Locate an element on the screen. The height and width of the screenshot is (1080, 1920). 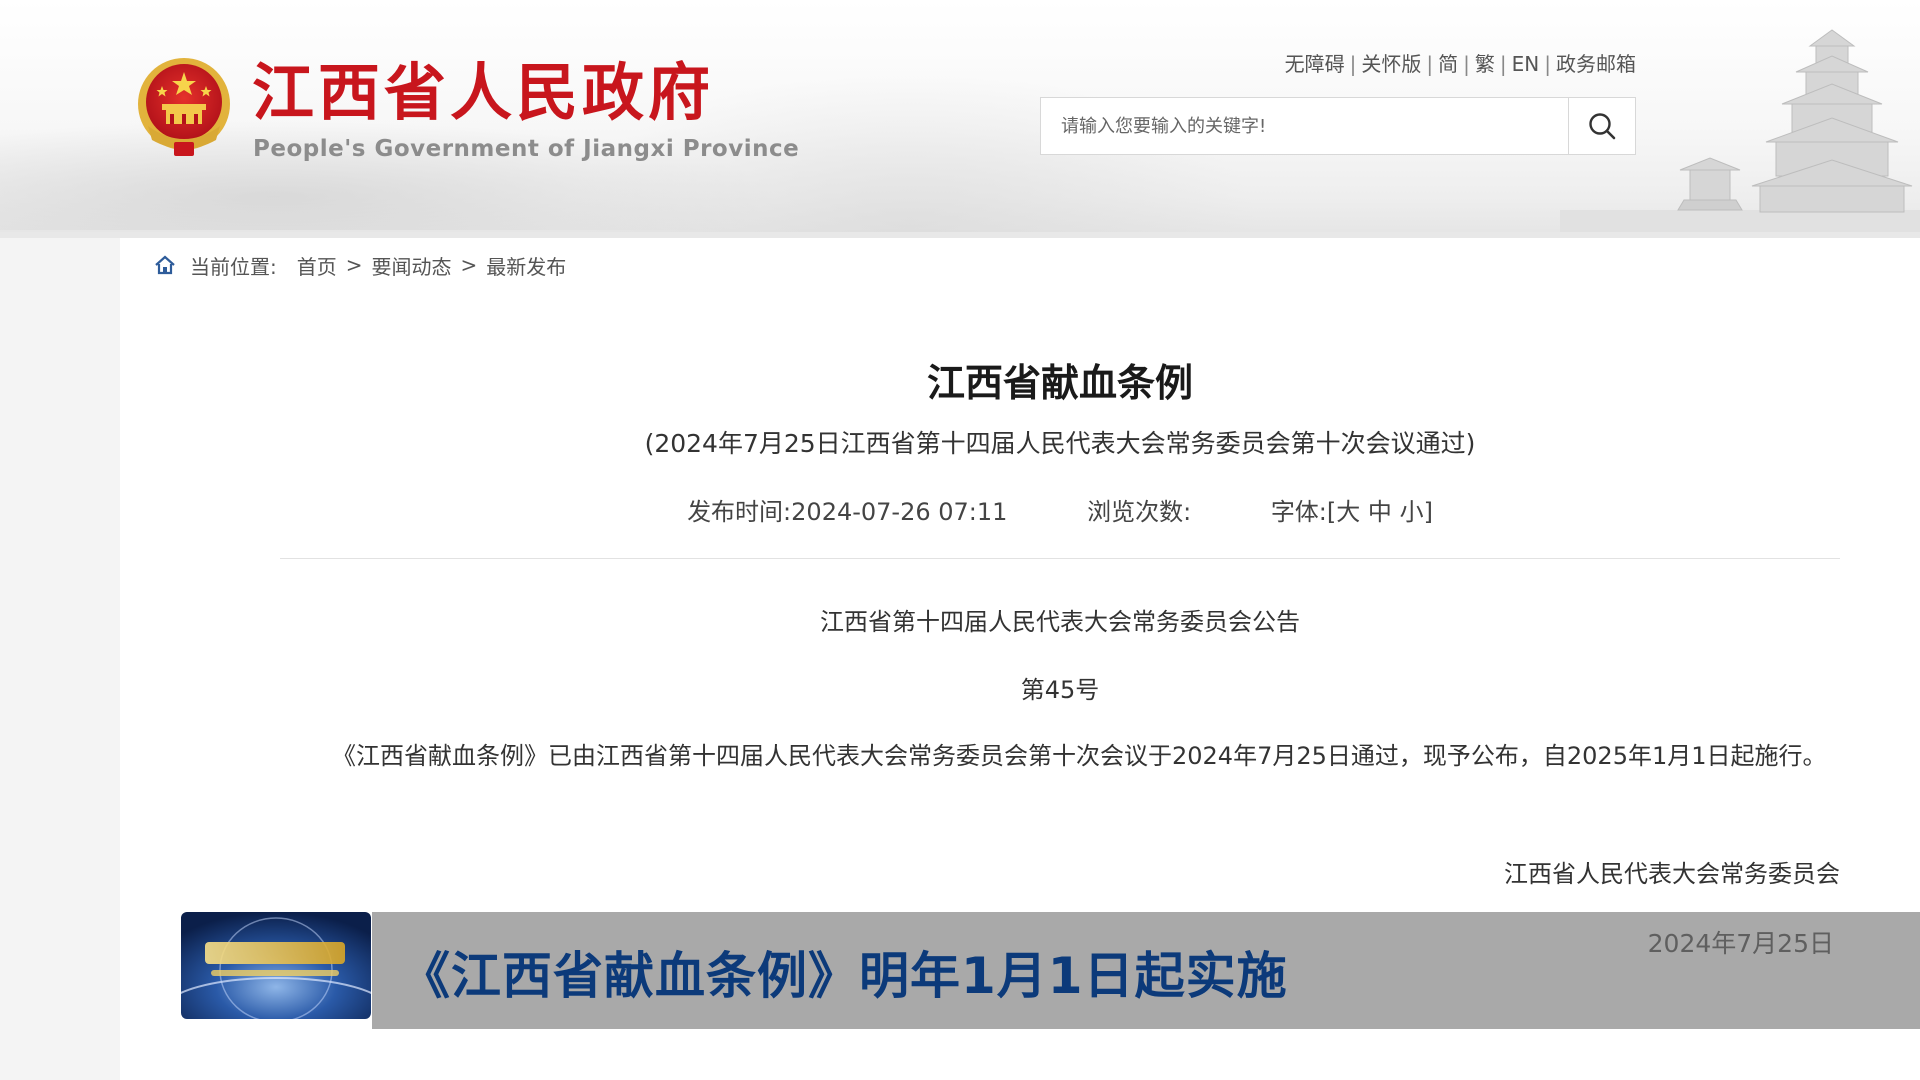
publish-time-value: 2024-07-26 07:11 is located at coordinates (899, 512).